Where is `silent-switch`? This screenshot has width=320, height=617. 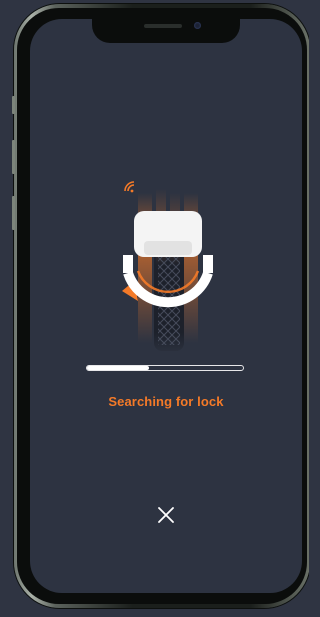 silent-switch is located at coordinates (13, 213).